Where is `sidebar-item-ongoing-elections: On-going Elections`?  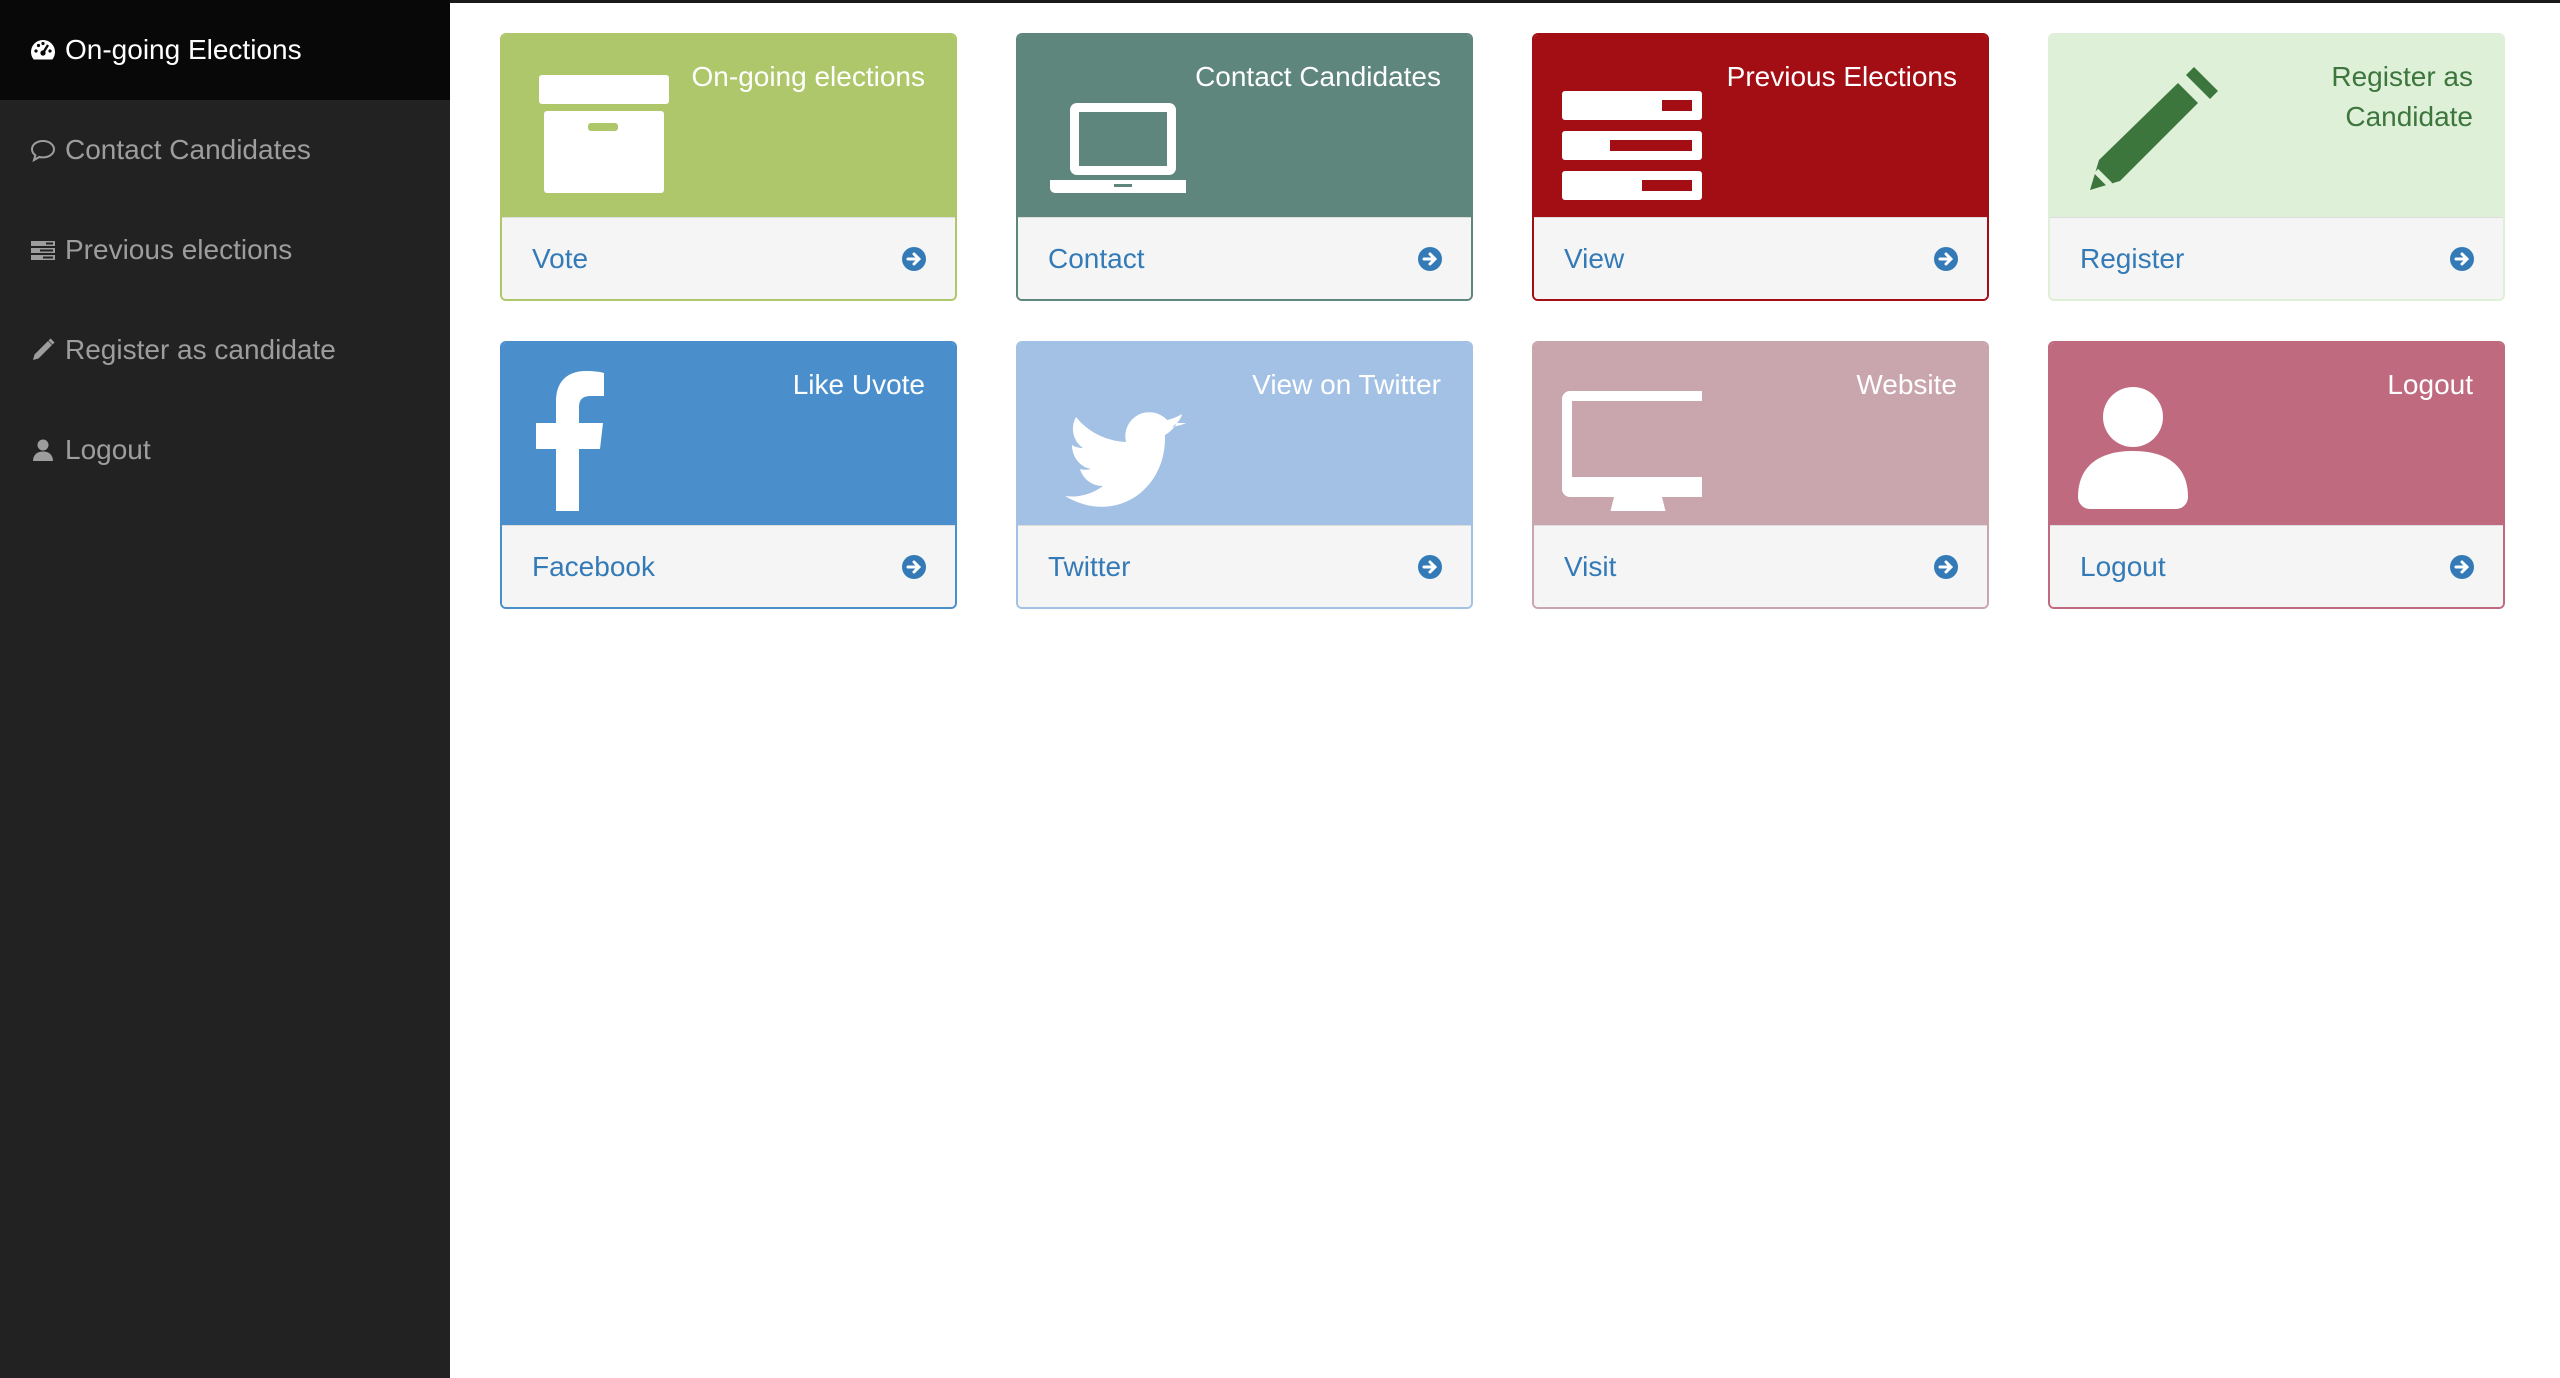 sidebar-item-ongoing-elections: On-going Elections is located at coordinates (225, 50).